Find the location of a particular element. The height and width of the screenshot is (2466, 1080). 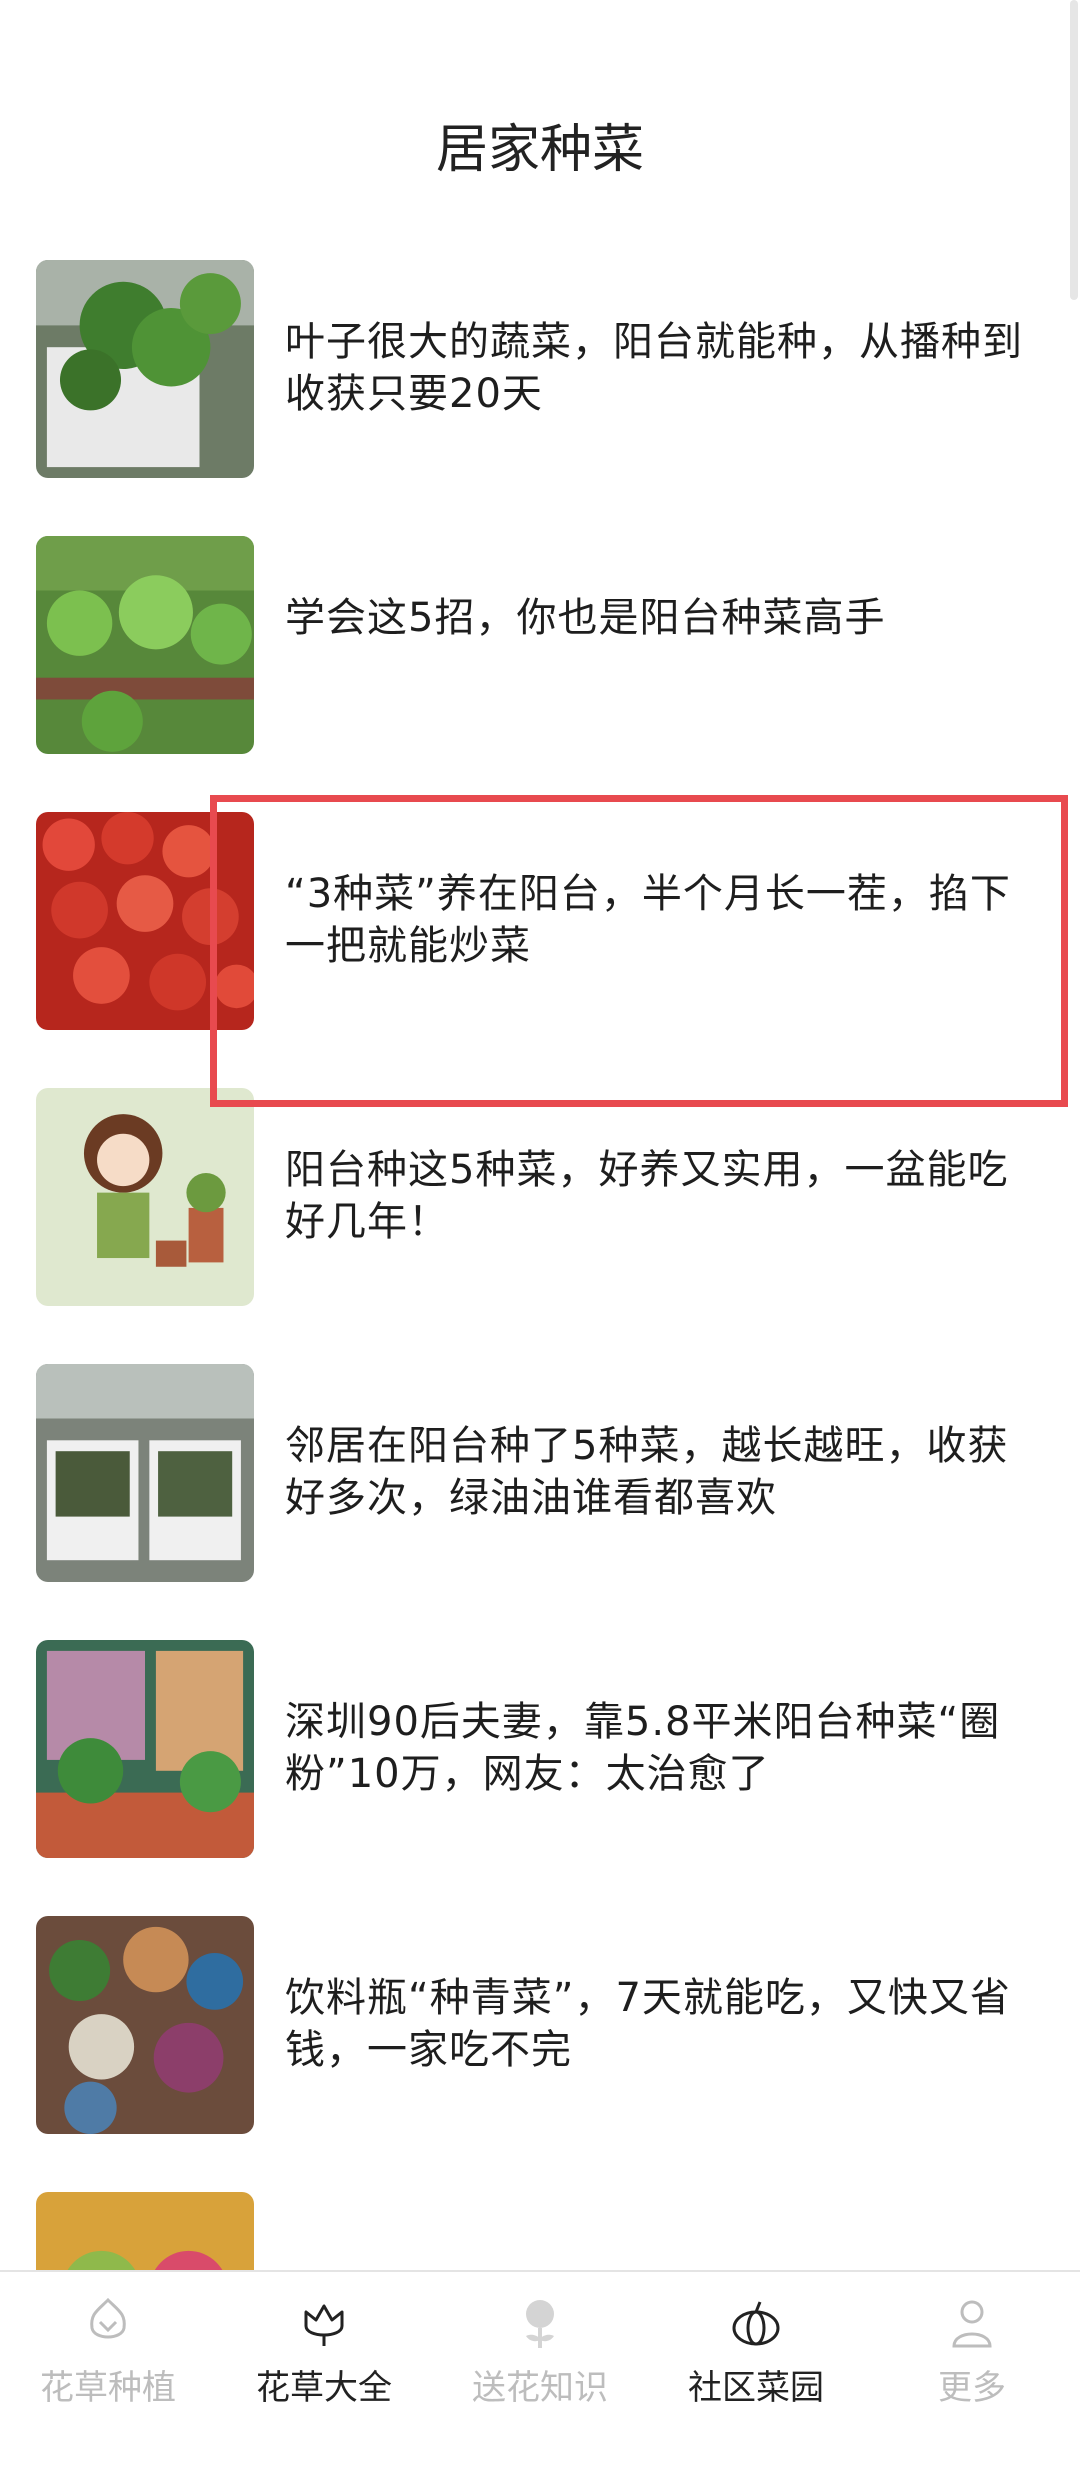

bottom-tab-bar: 花草种植 花草大全 送花知识 社区菜园 更多 is located at coordinates (540, 2340).